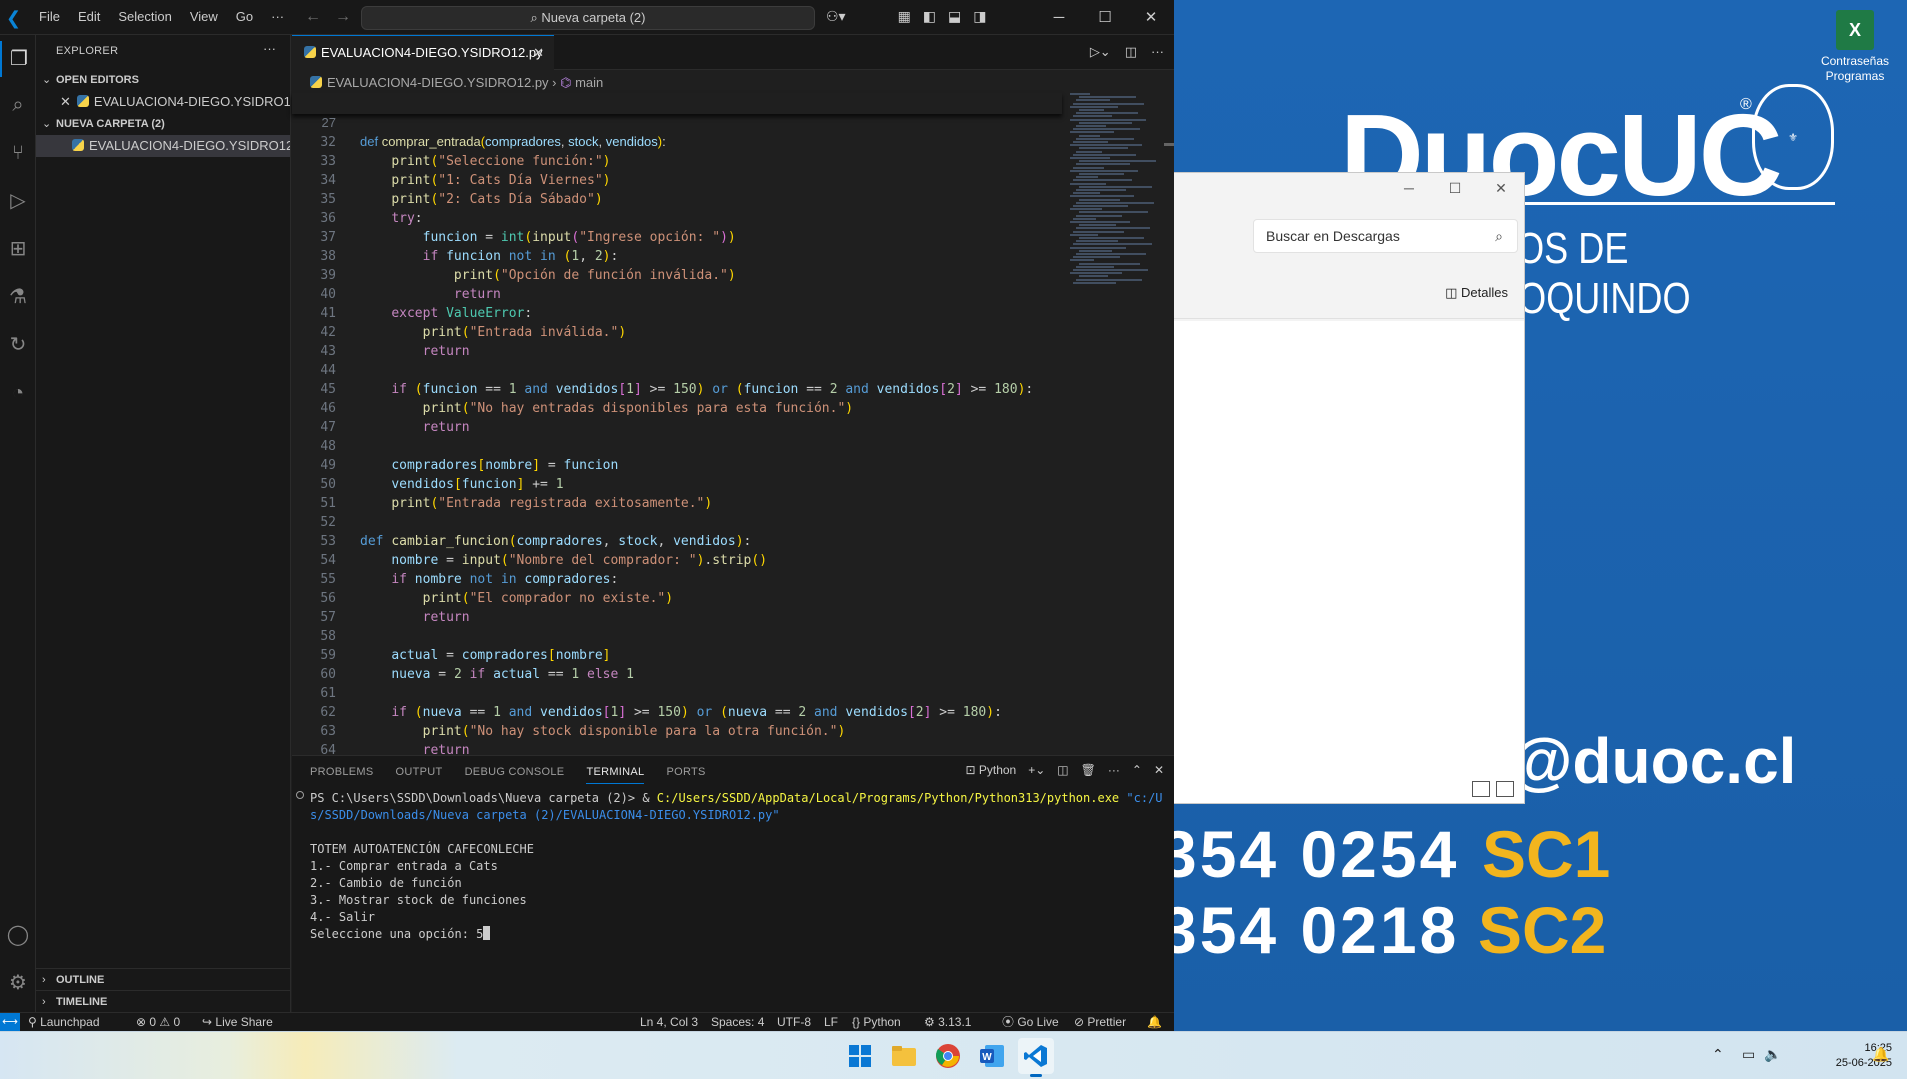 The width and height of the screenshot is (1907, 1079). I want to click on tab-debug-console: DEBUG CONSOLE, so click(515, 775).